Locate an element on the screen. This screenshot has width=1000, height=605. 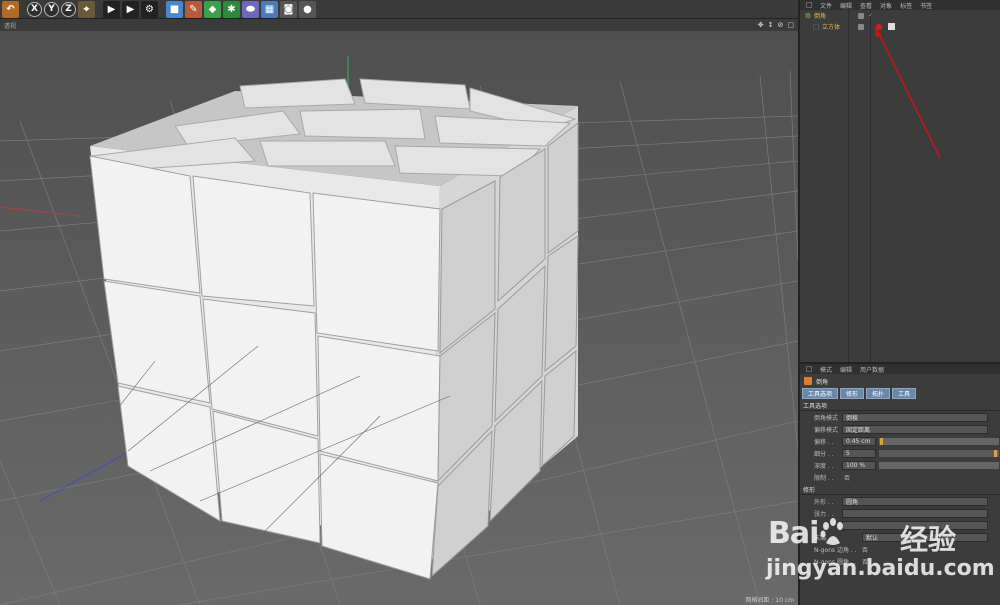
main-toolbar: ↶ X Y Z ⌖ ▶ ▶ ⚙ ■ ✎ ◆ ✱ ⬬ ▦ ◙ ● is located at coordinates (399, 9).